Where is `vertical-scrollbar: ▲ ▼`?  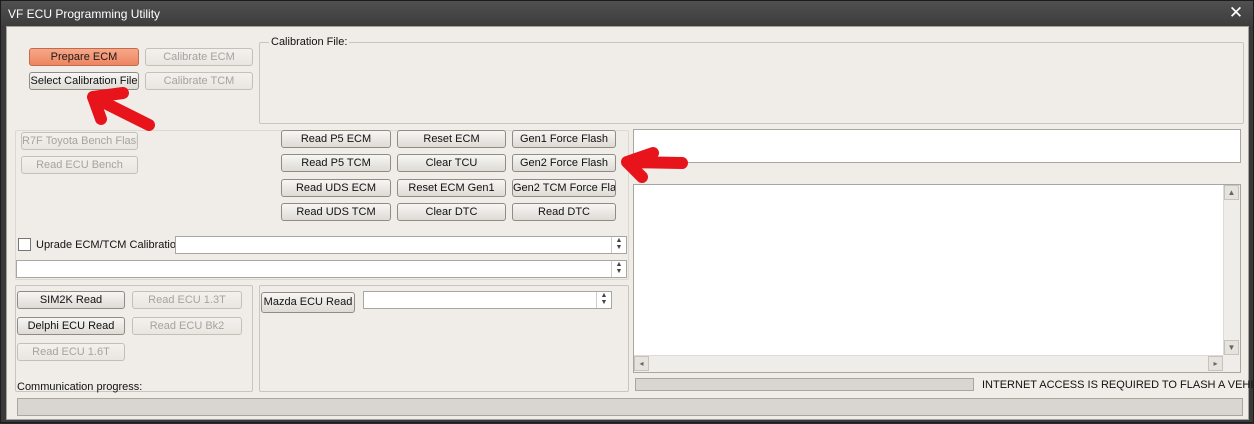 vertical-scrollbar: ▲ ▼ is located at coordinates (1231, 270).